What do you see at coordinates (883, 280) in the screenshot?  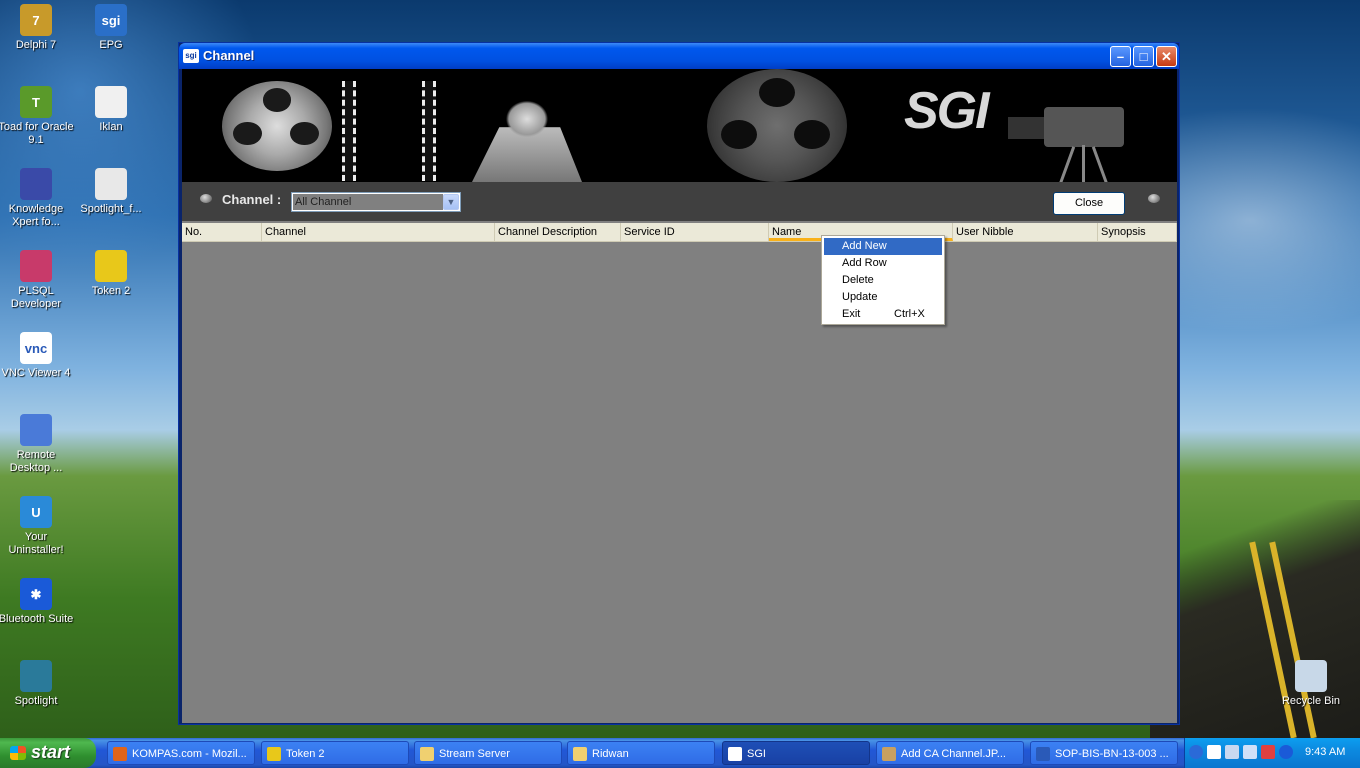 I see `menu-item-delete: Delete` at bounding box center [883, 280].